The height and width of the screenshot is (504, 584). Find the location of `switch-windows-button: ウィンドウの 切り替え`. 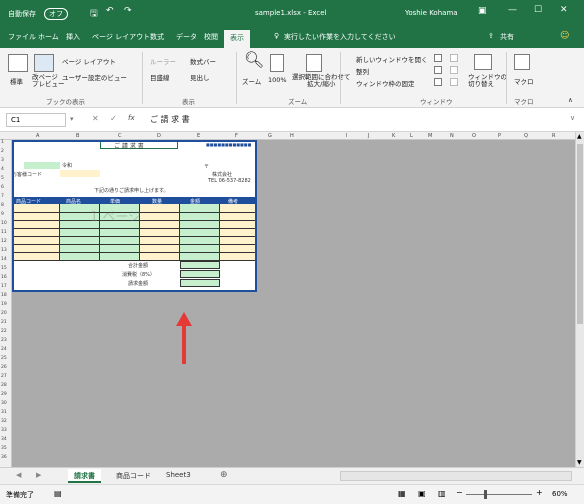

switch-windows-button: ウィンドウの 切り替え is located at coordinates (487, 81).